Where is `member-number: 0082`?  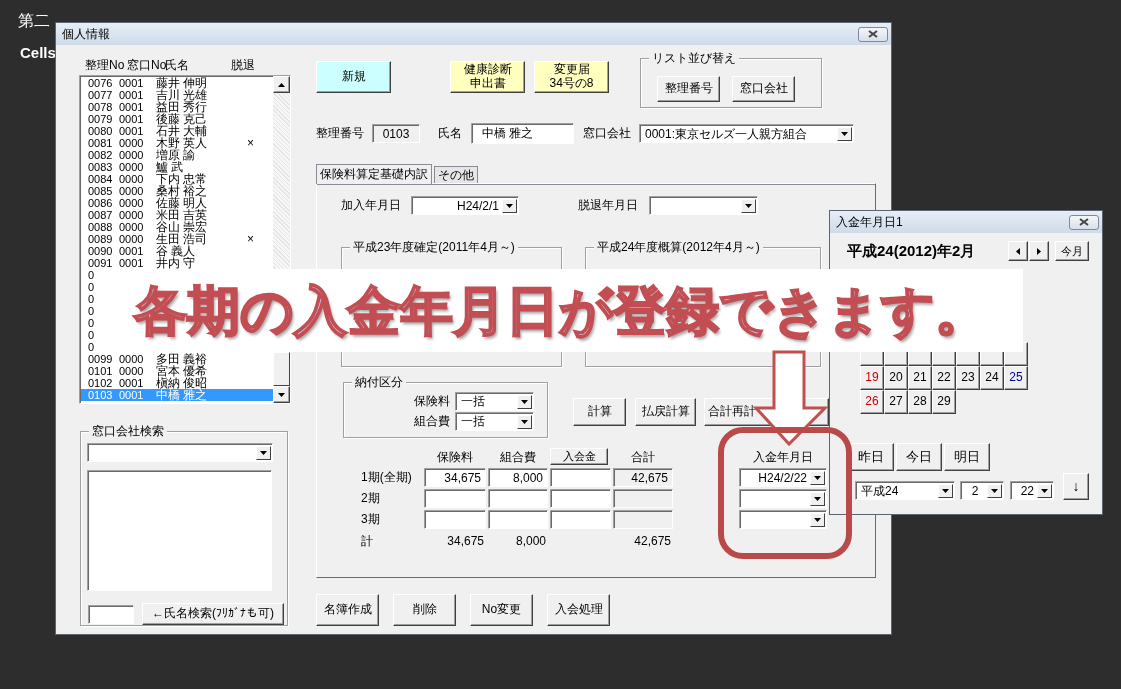 member-number: 0082 is located at coordinates (100, 155).